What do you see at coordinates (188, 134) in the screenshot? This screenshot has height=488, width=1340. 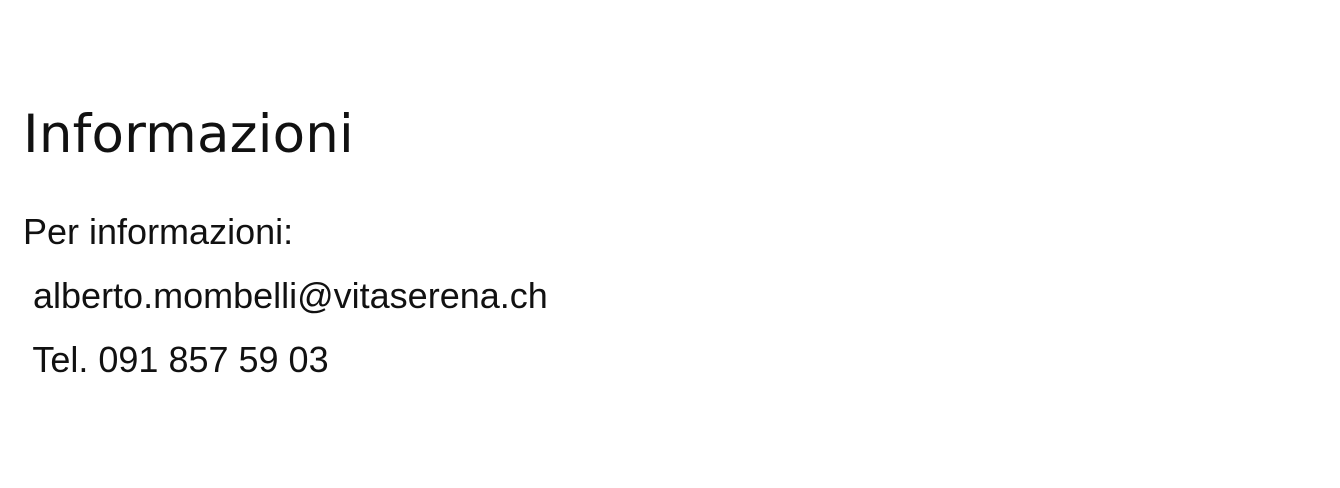 I see `section-title: Informazioni` at bounding box center [188, 134].